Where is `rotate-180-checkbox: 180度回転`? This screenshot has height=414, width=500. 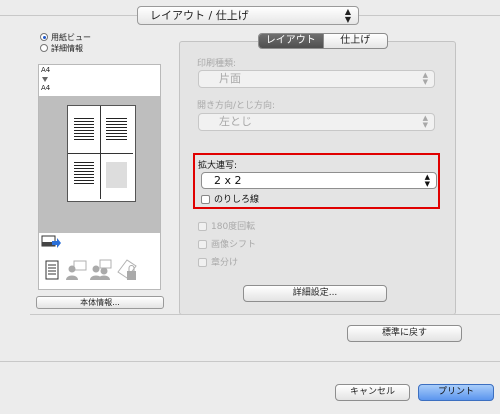
rotate-180-checkbox: 180度回転 is located at coordinates (226, 227).